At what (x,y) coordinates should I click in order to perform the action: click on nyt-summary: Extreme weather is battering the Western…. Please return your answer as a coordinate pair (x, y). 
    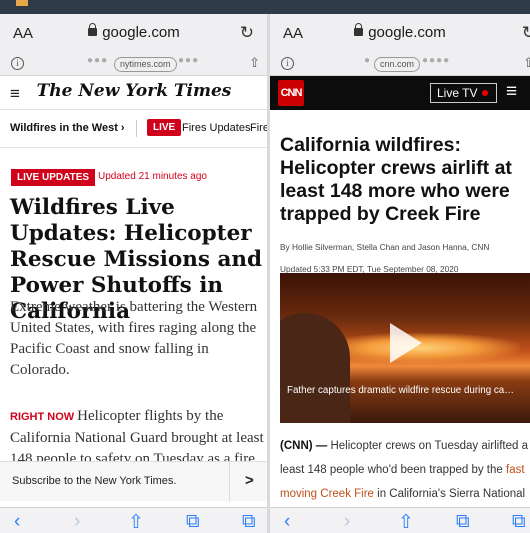
    Looking at the image, I should click on (134, 338).